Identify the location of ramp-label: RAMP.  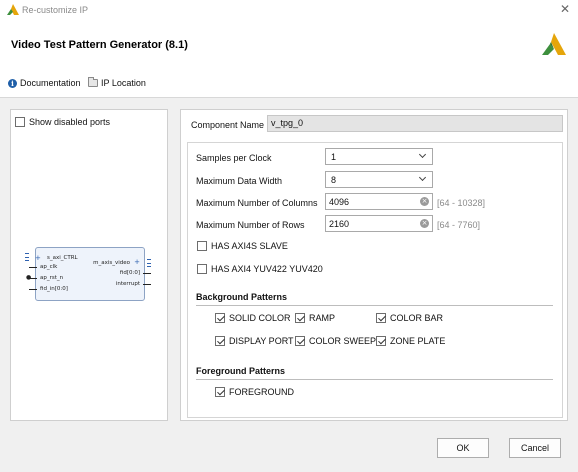
(322, 318).